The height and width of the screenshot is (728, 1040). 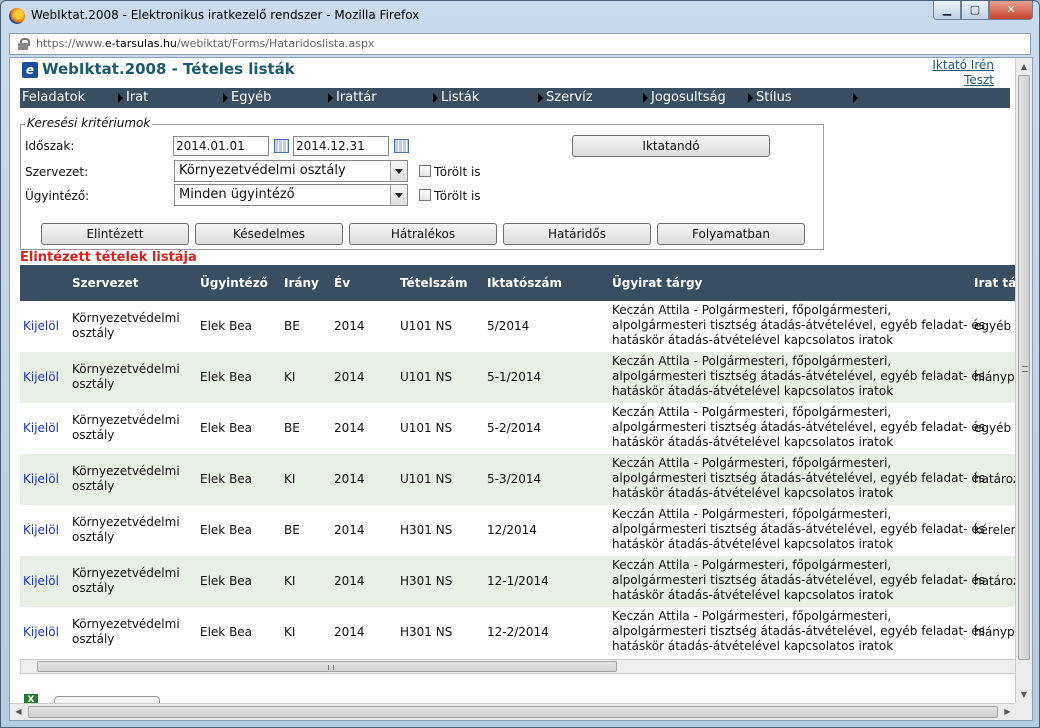 What do you see at coordinates (1024, 367) in the screenshot?
I see `page-scroll-thumb` at bounding box center [1024, 367].